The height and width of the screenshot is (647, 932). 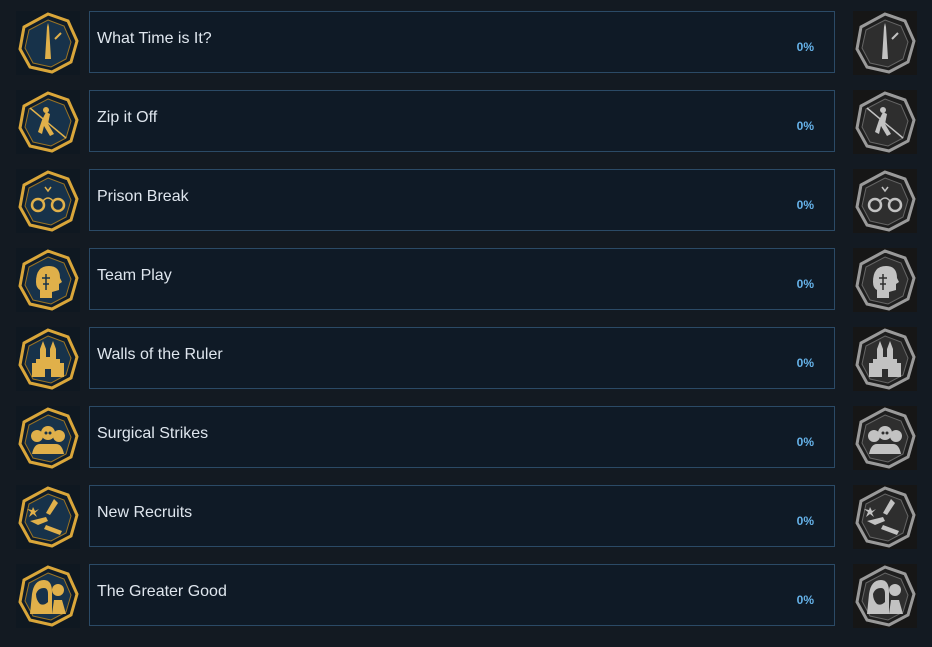 I want to click on achievement-name: Zip it Off, so click(x=127, y=117).